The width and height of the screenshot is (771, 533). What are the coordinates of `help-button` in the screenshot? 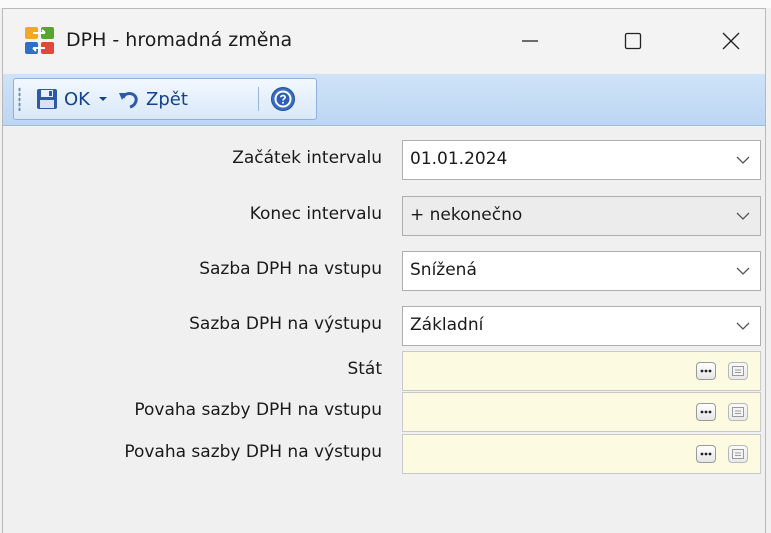 It's located at (283, 99).